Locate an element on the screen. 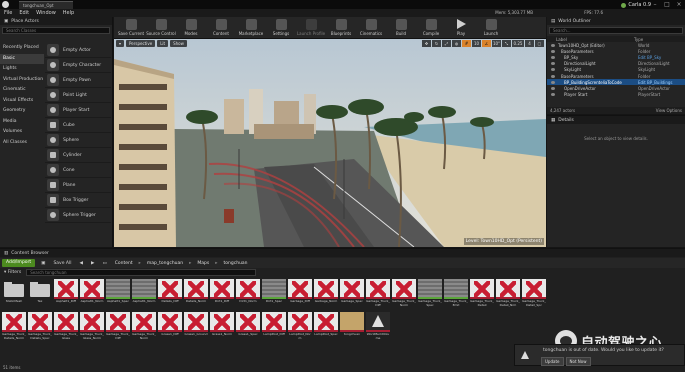  play-button: Play is located at coordinates (461, 28).